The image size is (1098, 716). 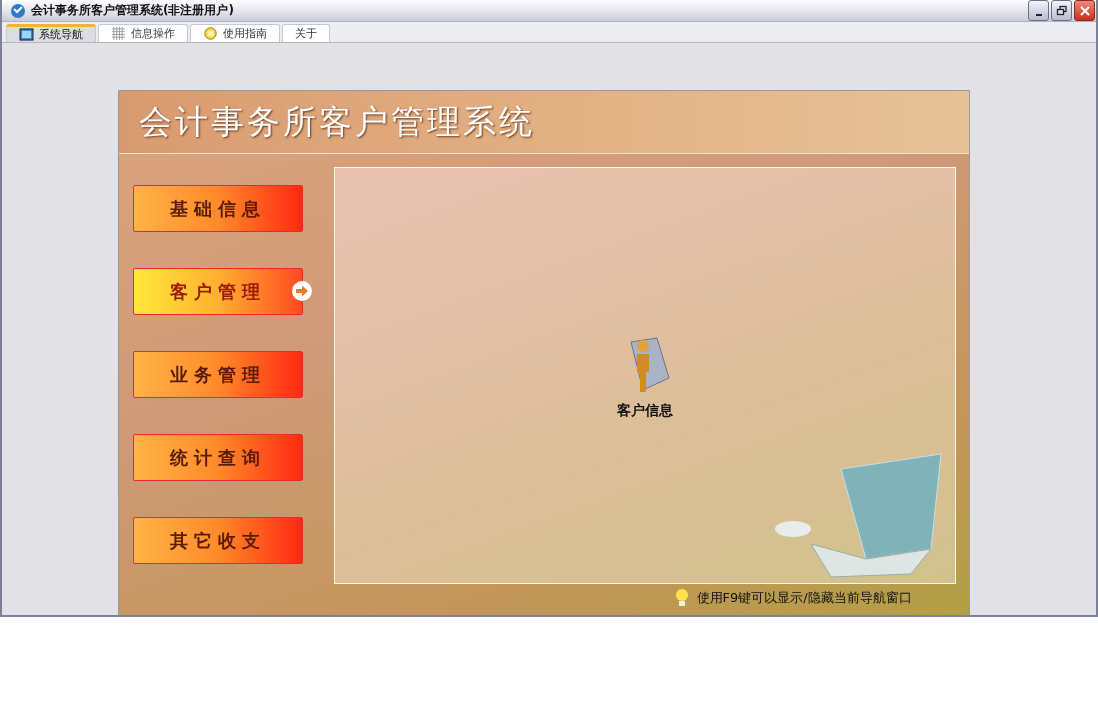 What do you see at coordinates (217, 208) in the screenshot?
I see `nav-button: 基础信息` at bounding box center [217, 208].